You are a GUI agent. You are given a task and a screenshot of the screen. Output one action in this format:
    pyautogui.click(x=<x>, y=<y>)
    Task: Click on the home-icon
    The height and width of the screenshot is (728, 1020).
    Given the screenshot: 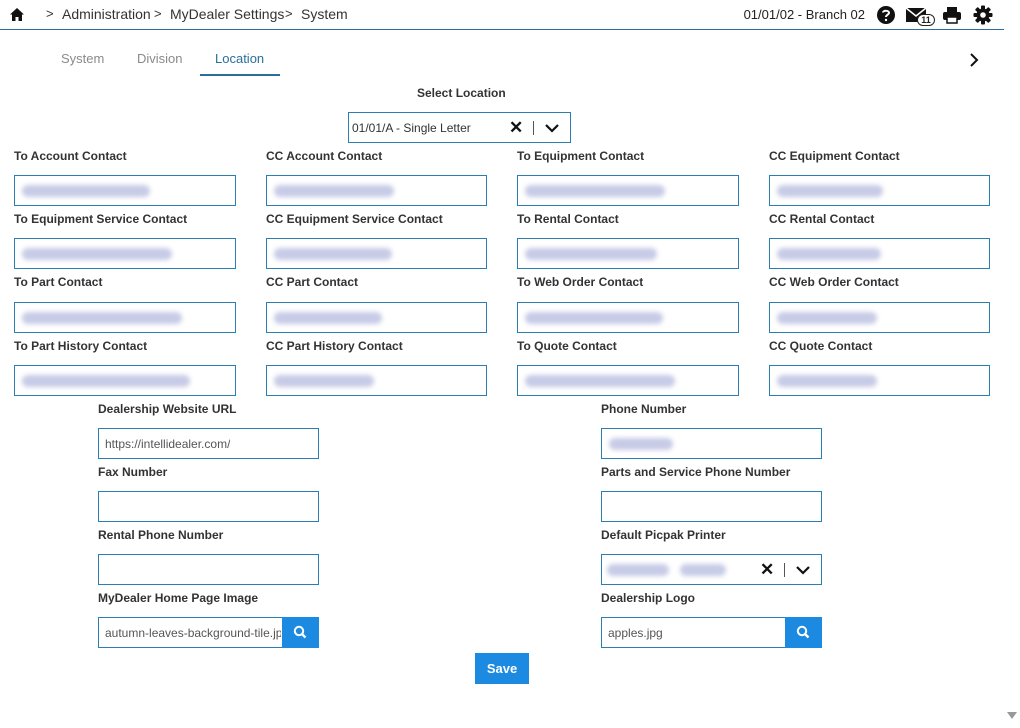 What is the action you would take?
    pyautogui.click(x=17, y=14)
    